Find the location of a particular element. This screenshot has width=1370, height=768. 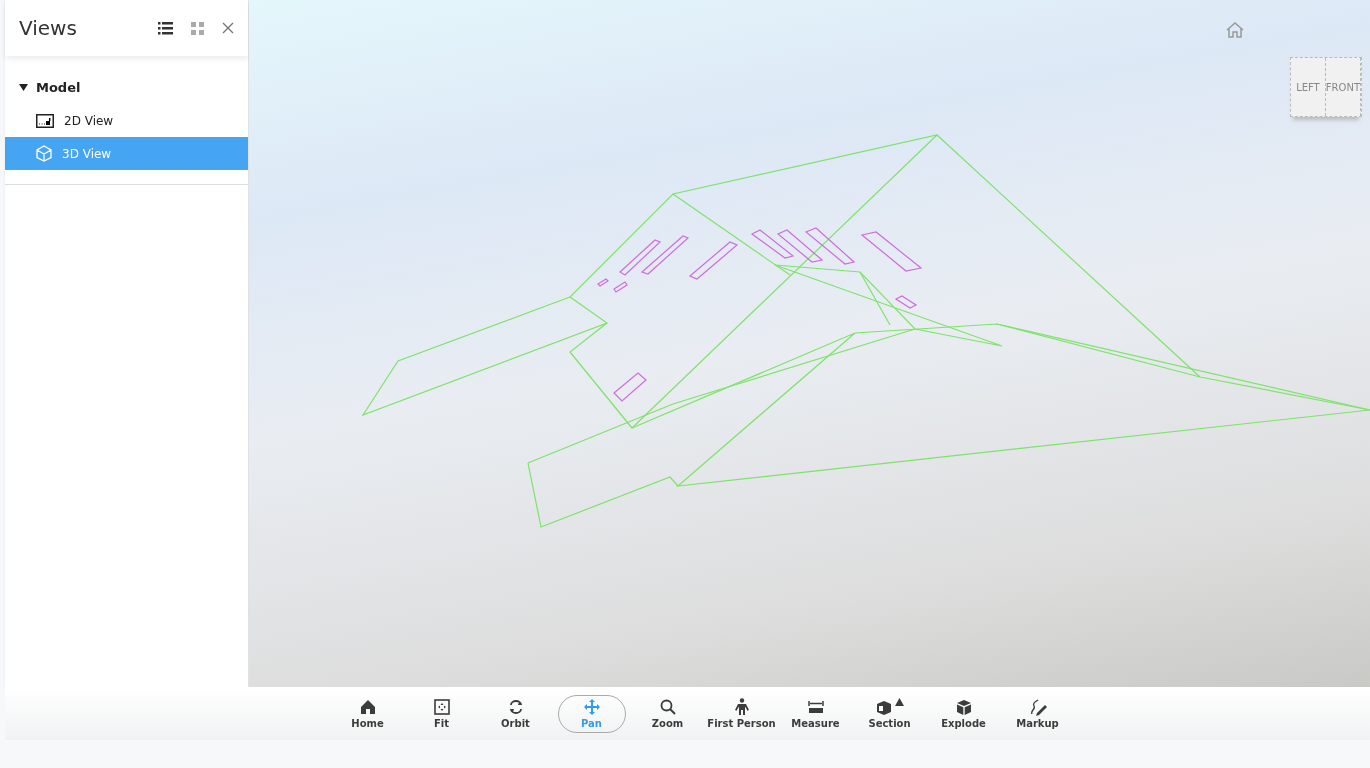

tree-item: 2D View is located at coordinates (126, 120).